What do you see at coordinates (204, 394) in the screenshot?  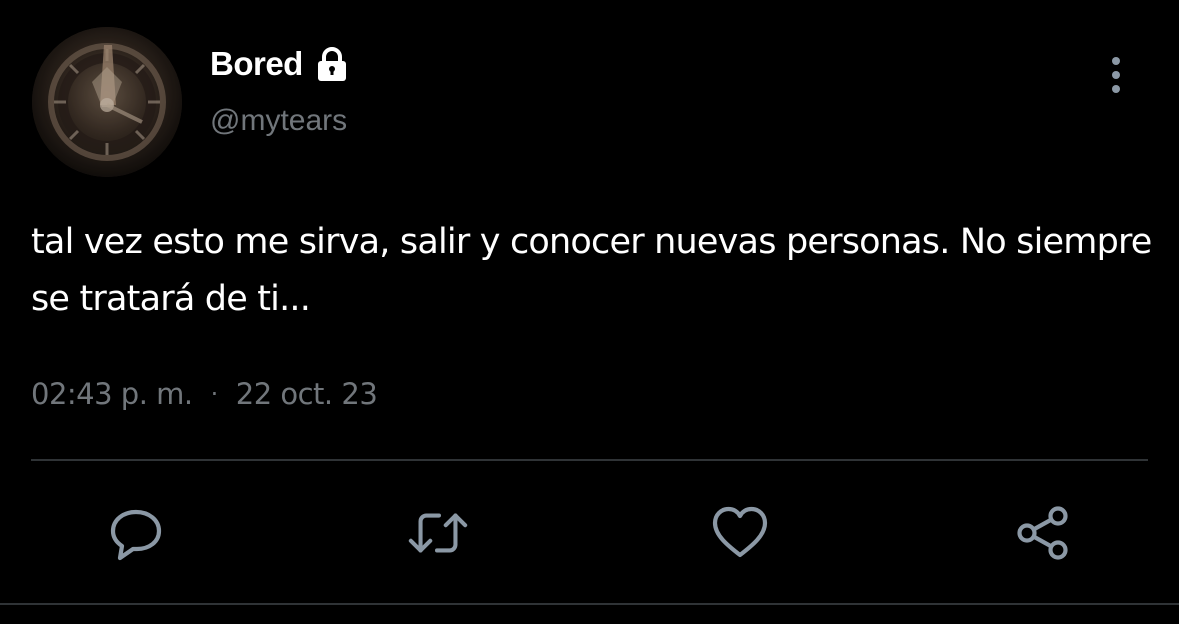 I see `tweet-meta: 02:43 p. m. · 22 oct. 23` at bounding box center [204, 394].